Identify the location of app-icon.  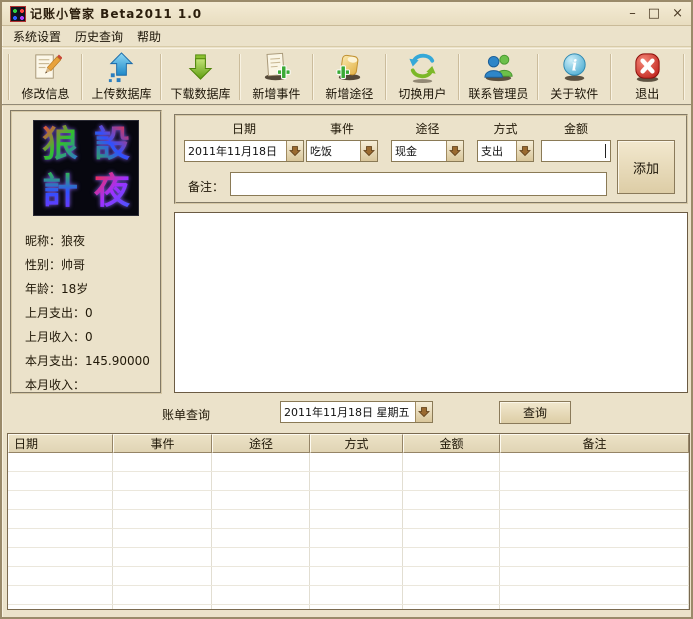
(18, 13).